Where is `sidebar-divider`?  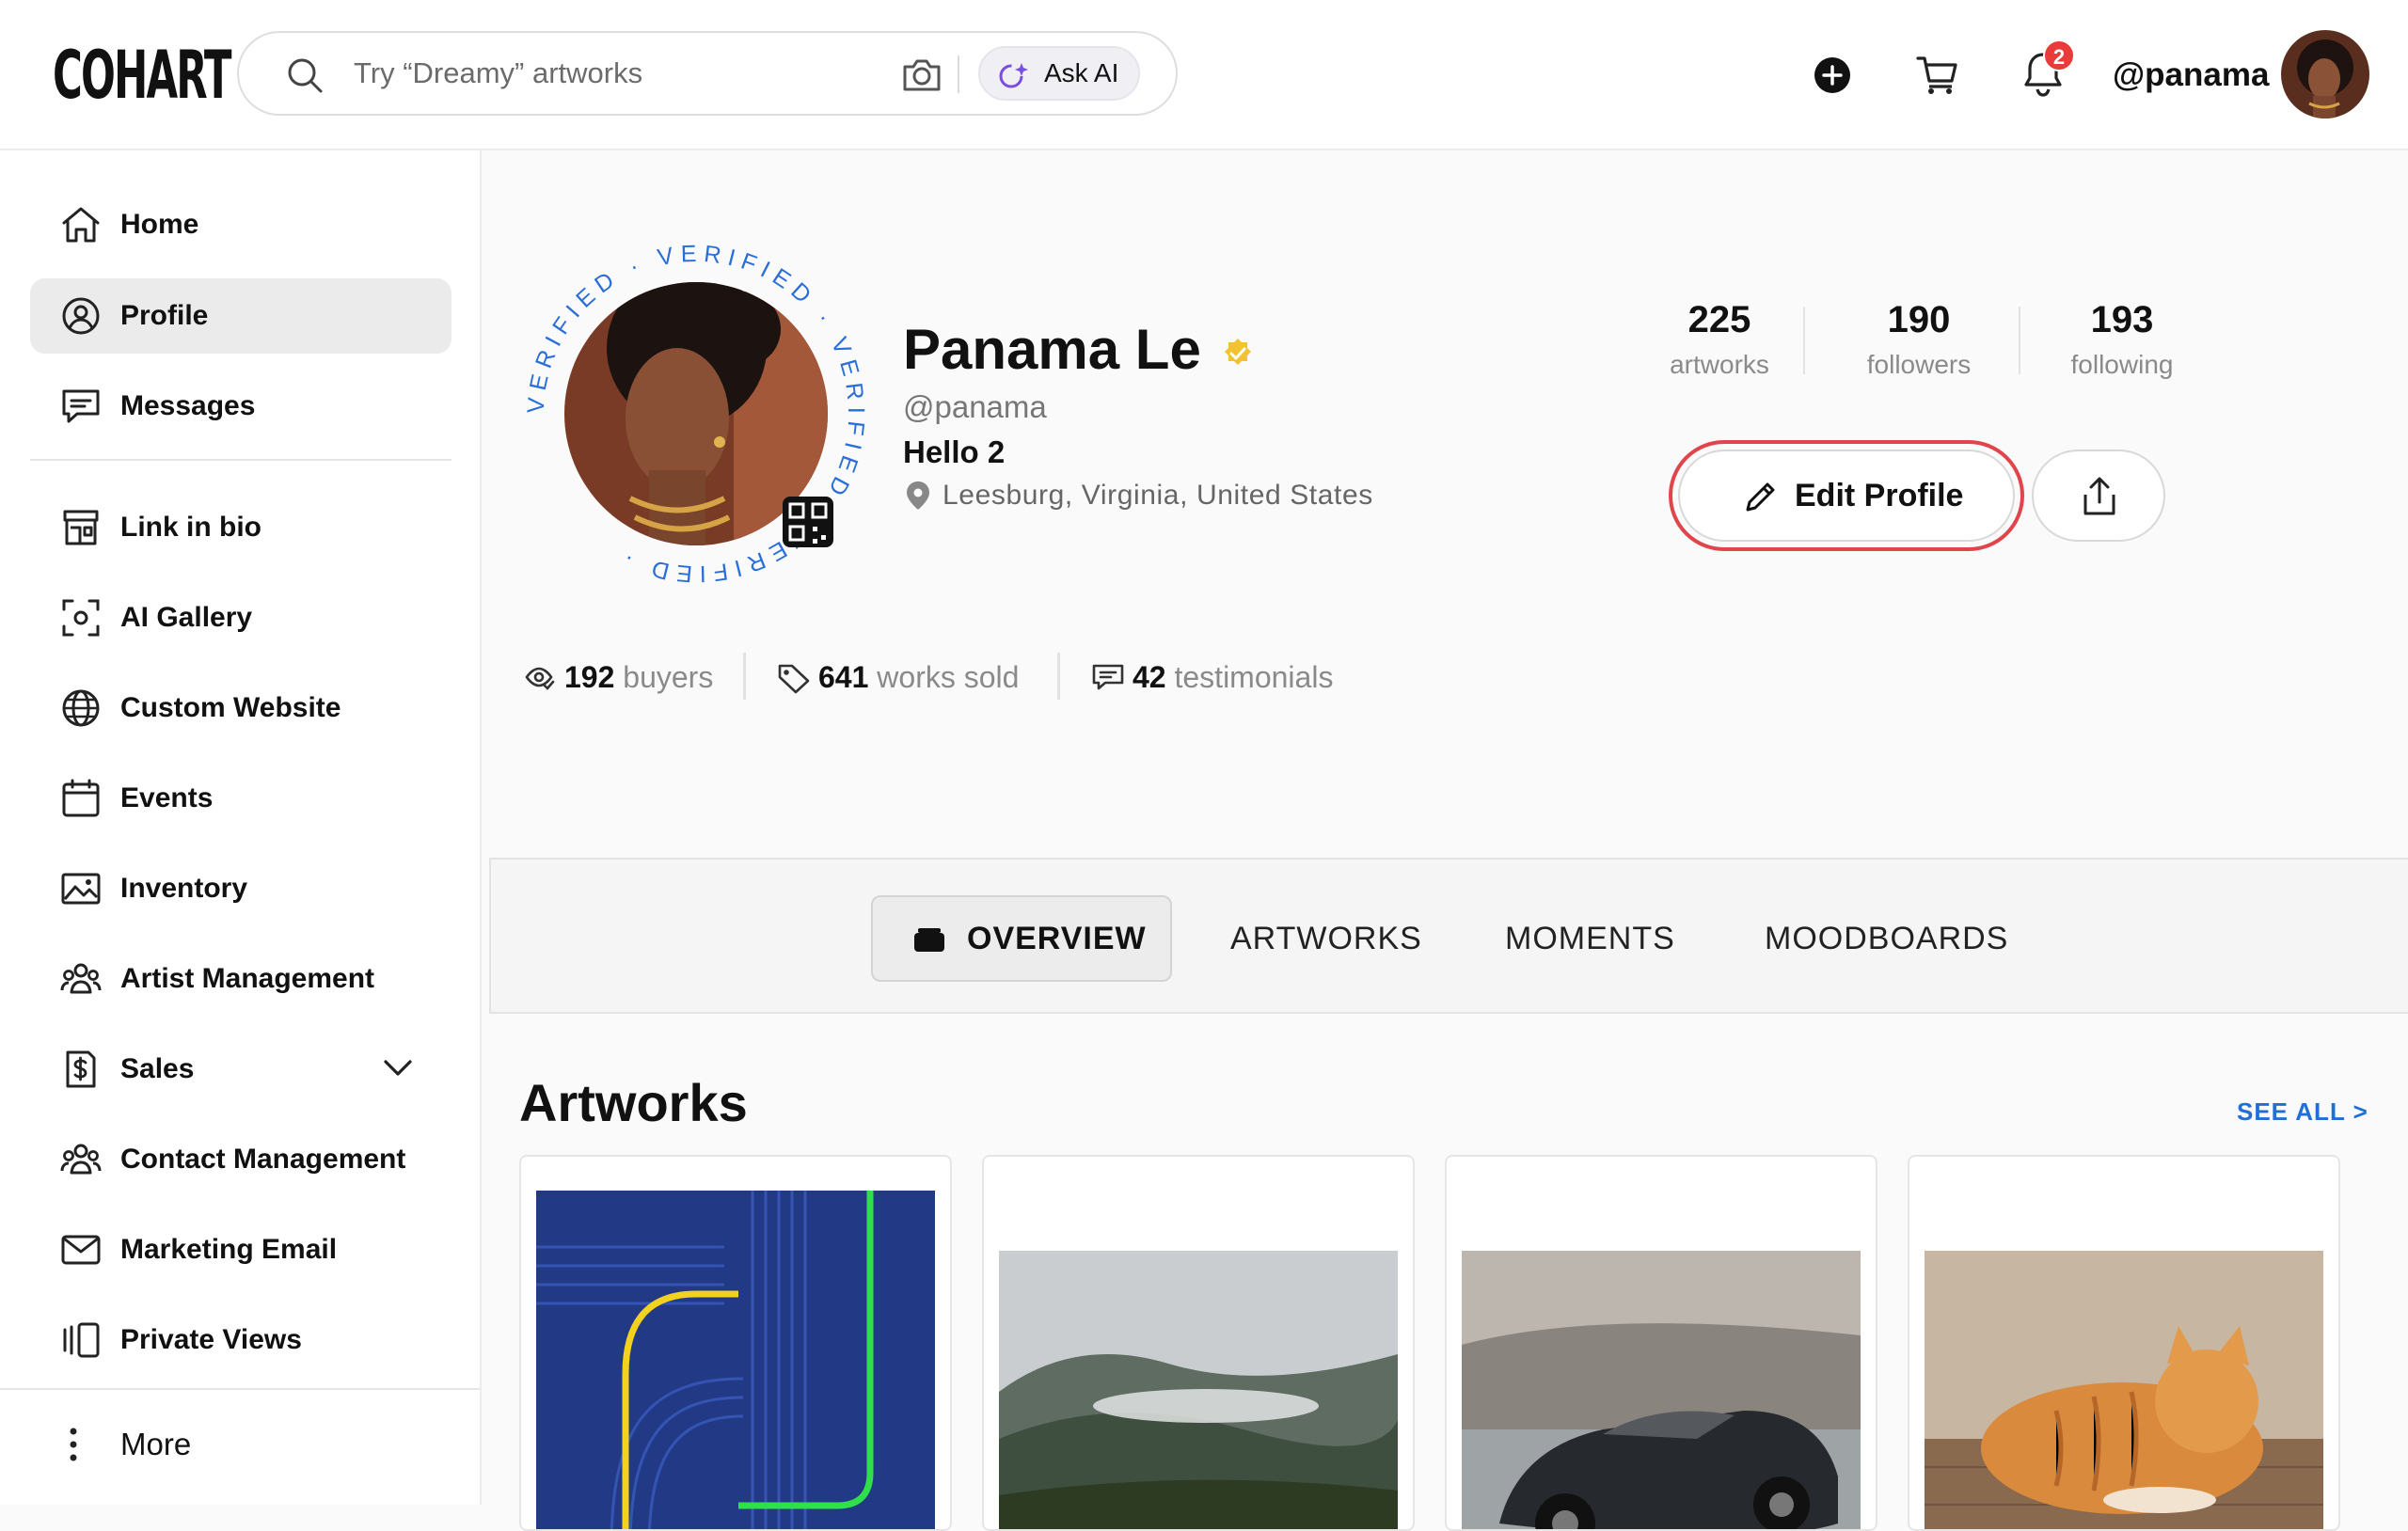 sidebar-divider is located at coordinates (241, 460).